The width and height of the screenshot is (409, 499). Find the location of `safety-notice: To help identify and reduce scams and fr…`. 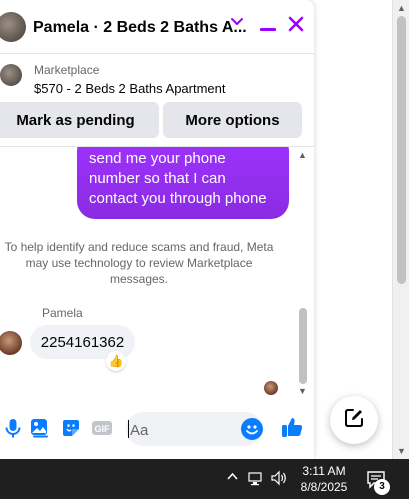

safety-notice: To help identify and reduce scams and fr… is located at coordinates (139, 263).